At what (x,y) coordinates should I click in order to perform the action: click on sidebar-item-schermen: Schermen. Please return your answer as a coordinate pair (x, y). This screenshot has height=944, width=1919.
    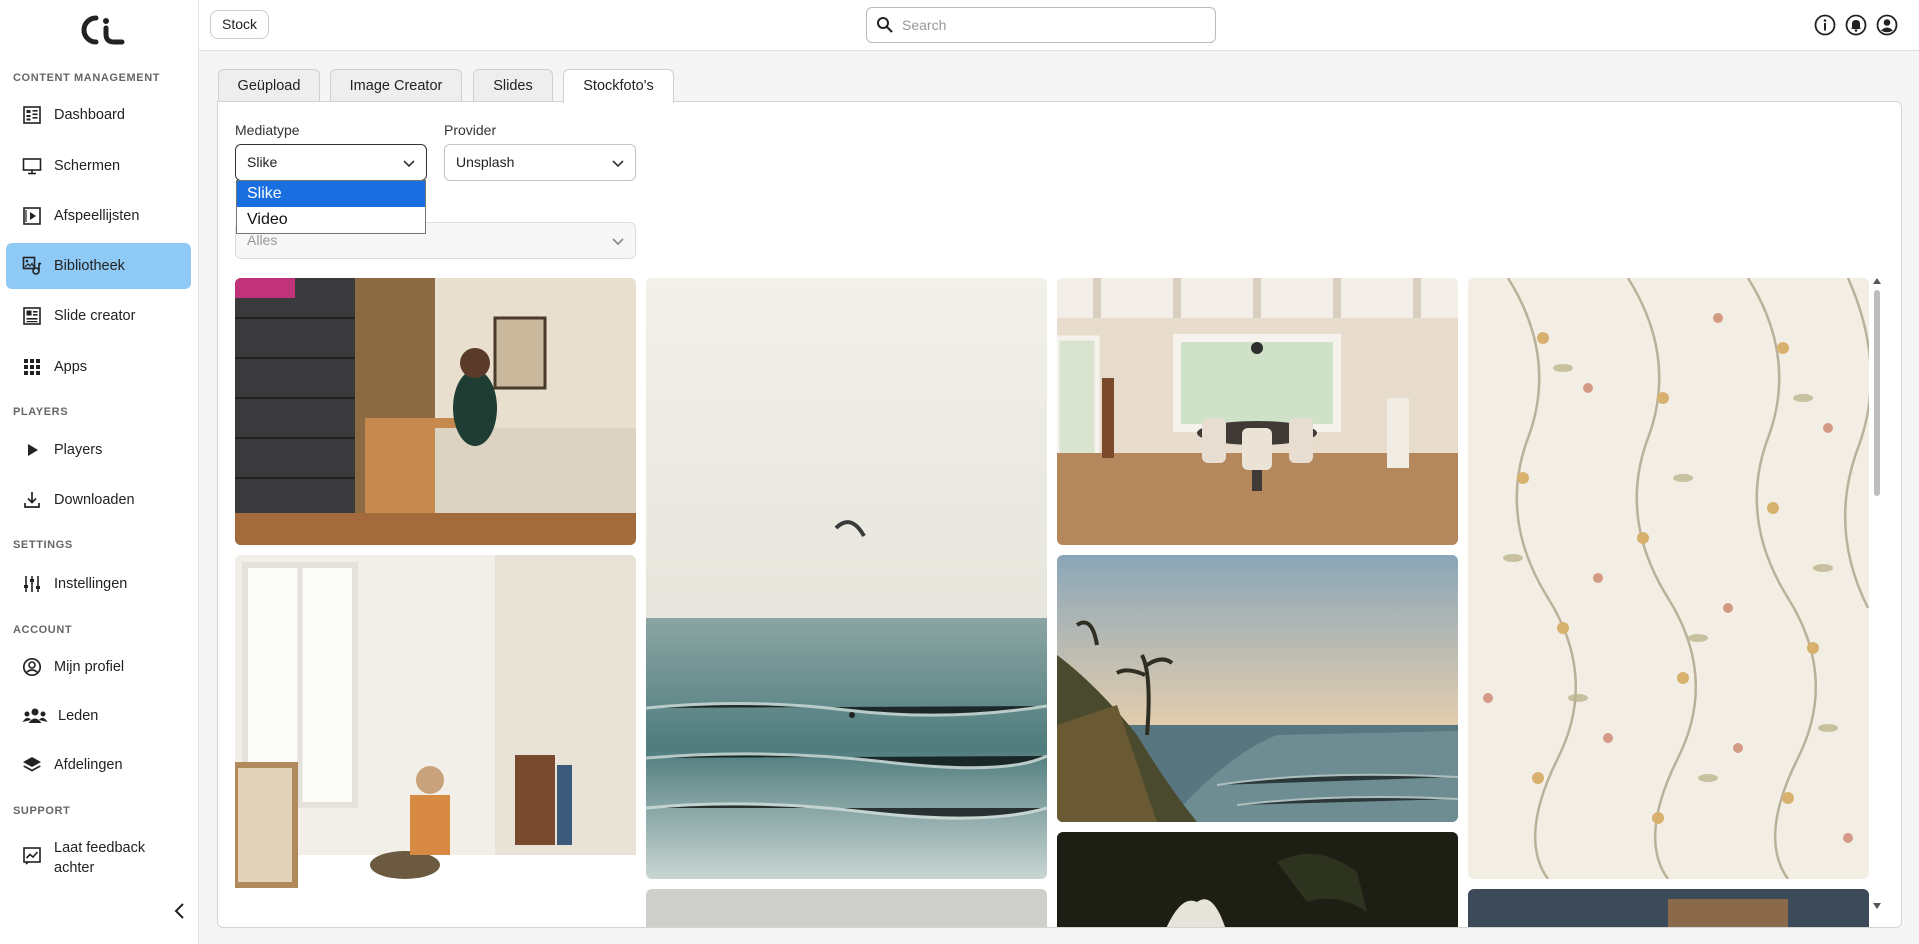
    Looking at the image, I should click on (98, 166).